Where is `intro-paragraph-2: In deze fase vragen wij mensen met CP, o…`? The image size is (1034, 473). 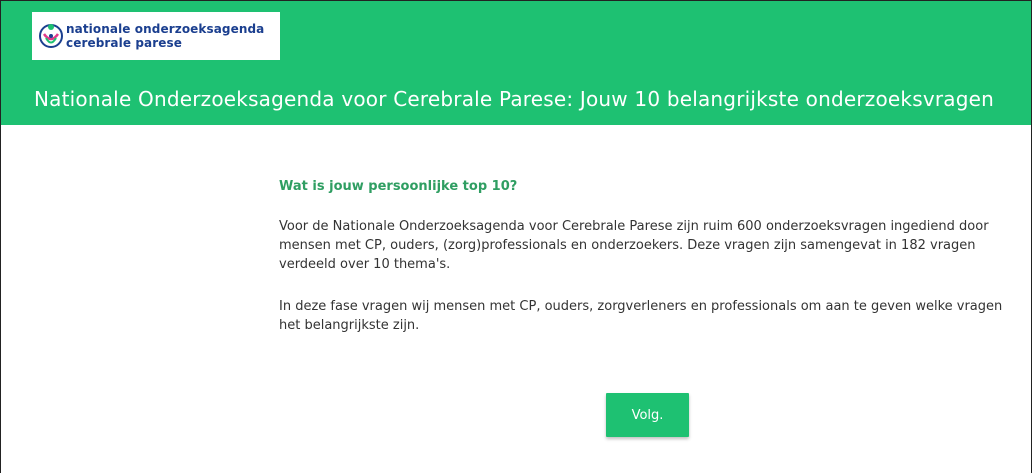 intro-paragraph-2: In deze fase vragen wij mensen met CP, o… is located at coordinates (641, 316).